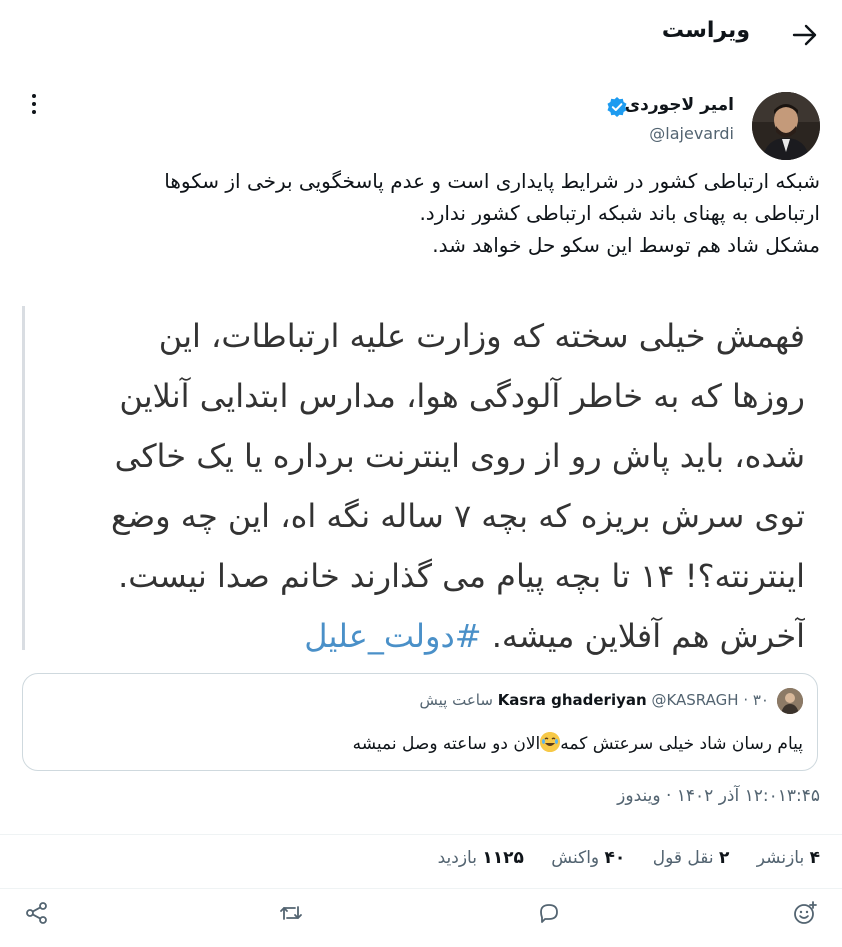 Image resolution: width=842 pixels, height=947 pixels. I want to click on avatar, so click(786, 126).